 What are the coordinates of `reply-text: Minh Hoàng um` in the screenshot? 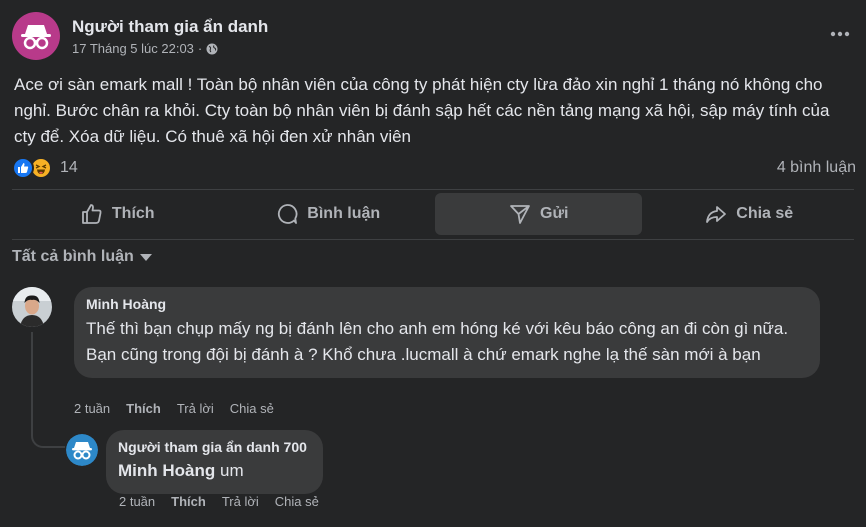 It's located at (212, 471).